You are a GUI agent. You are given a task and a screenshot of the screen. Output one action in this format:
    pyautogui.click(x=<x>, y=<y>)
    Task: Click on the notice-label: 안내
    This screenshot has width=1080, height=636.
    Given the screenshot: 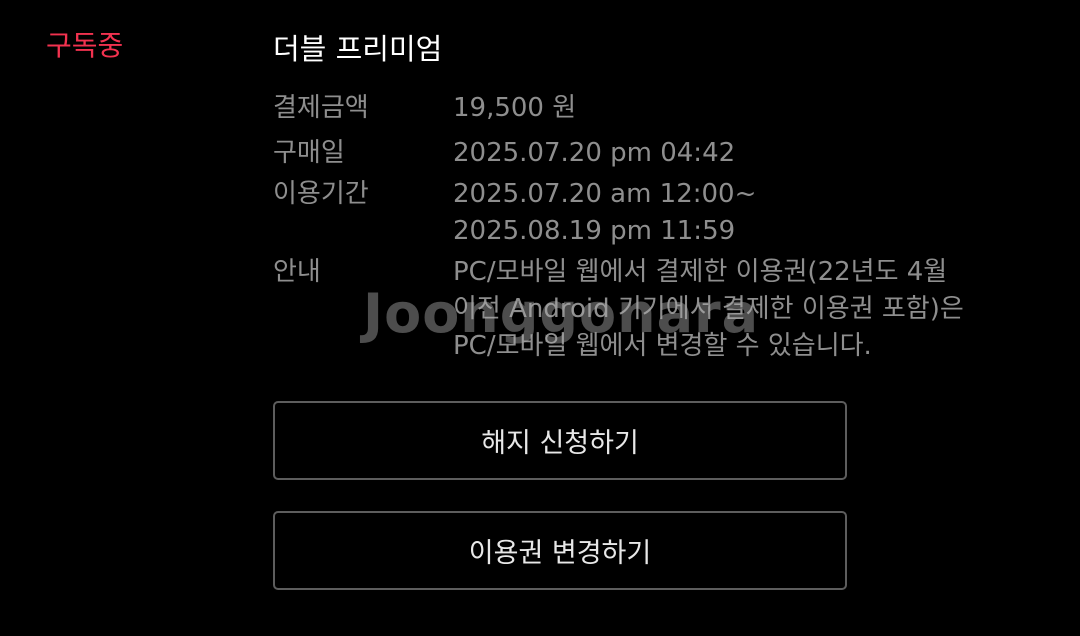 What is the action you would take?
    pyautogui.click(x=297, y=272)
    